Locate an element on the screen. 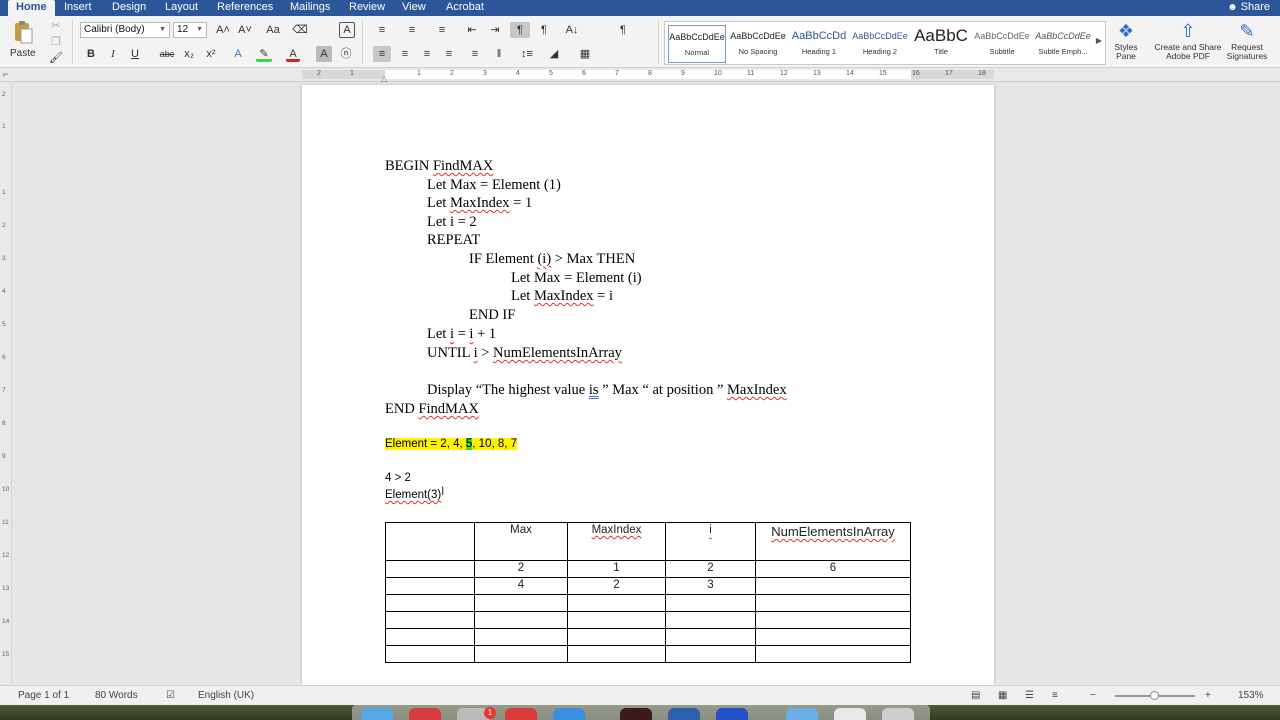  decrease-indent-icon: ⇤ is located at coordinates (472, 30).